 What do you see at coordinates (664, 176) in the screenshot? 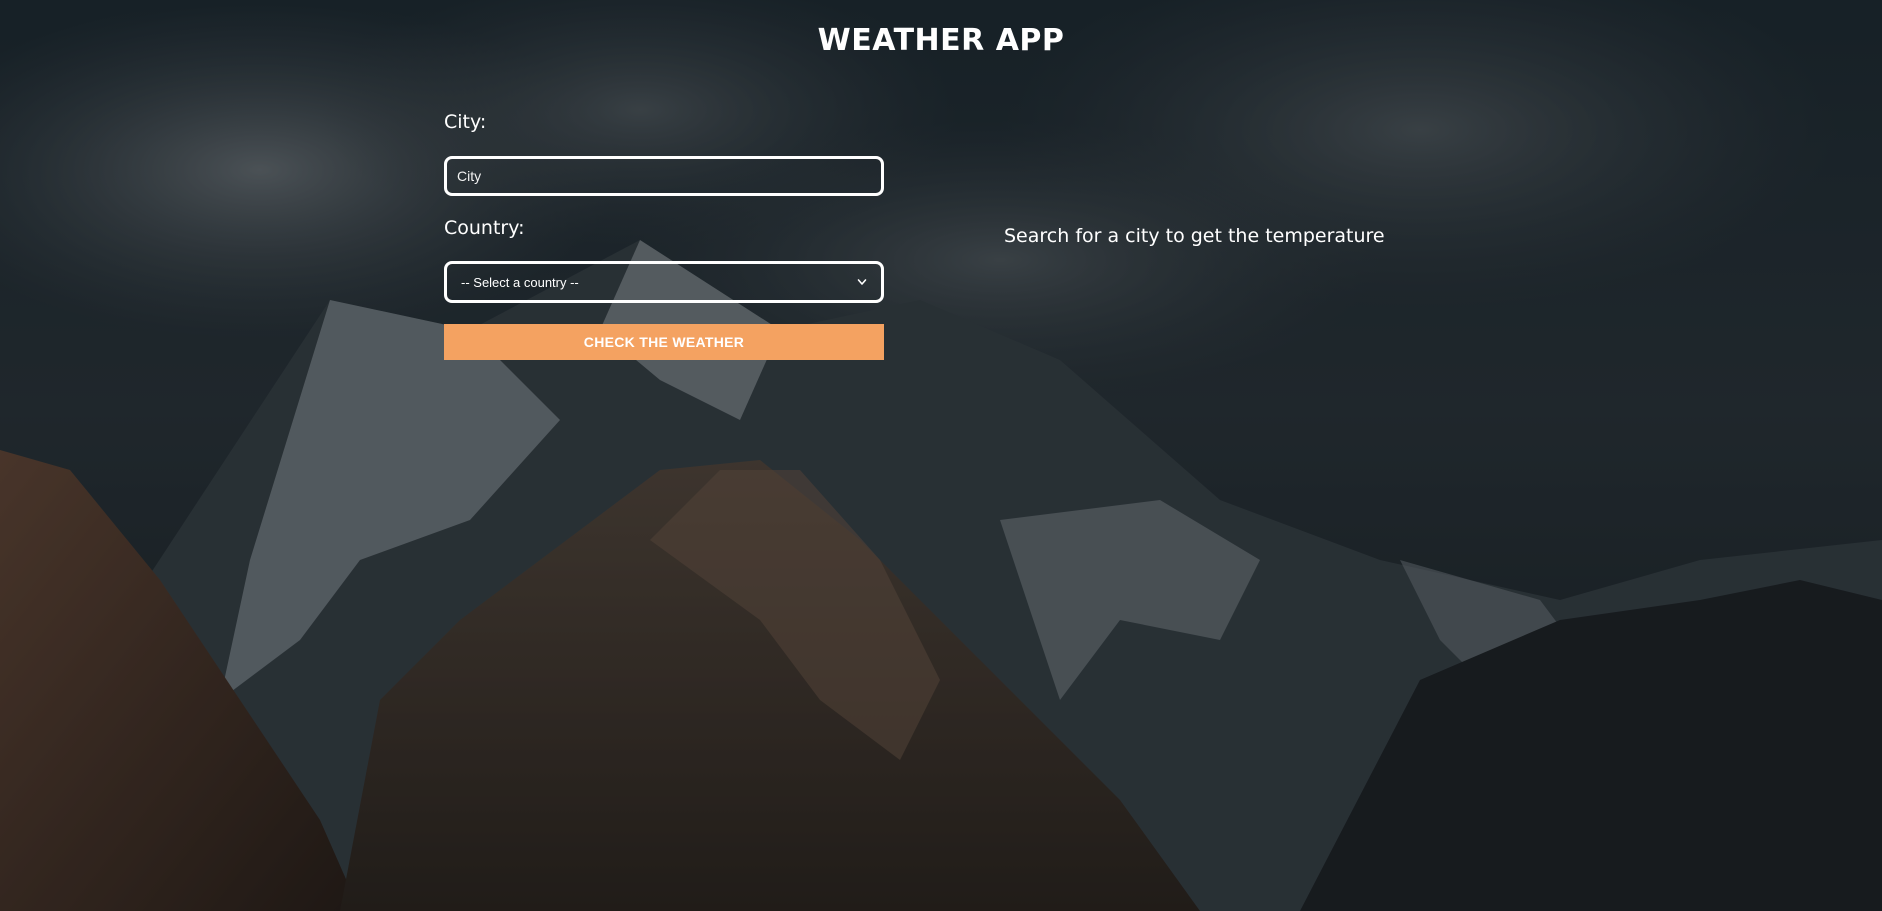
I see `city-input` at bounding box center [664, 176].